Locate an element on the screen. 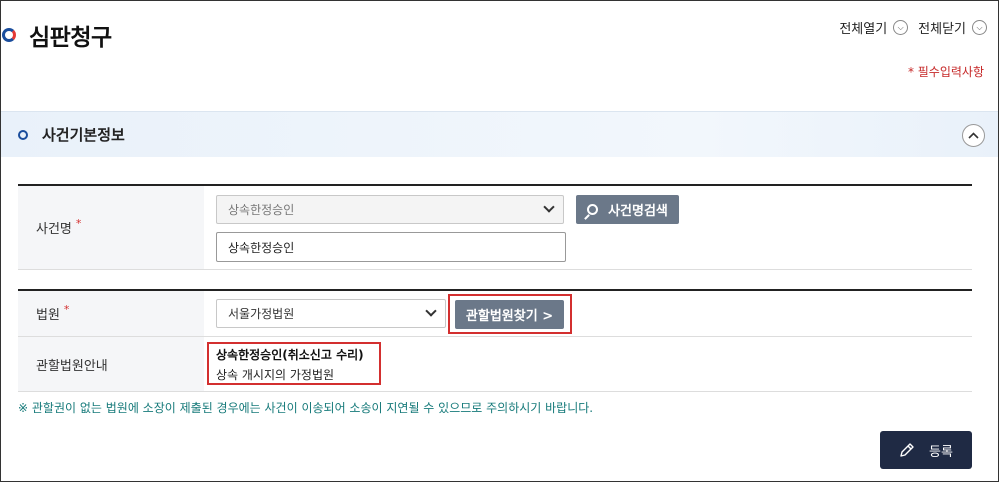 This screenshot has height=482, width=999. chevron-up-icon: ⌵ is located at coordinates (979, 27).